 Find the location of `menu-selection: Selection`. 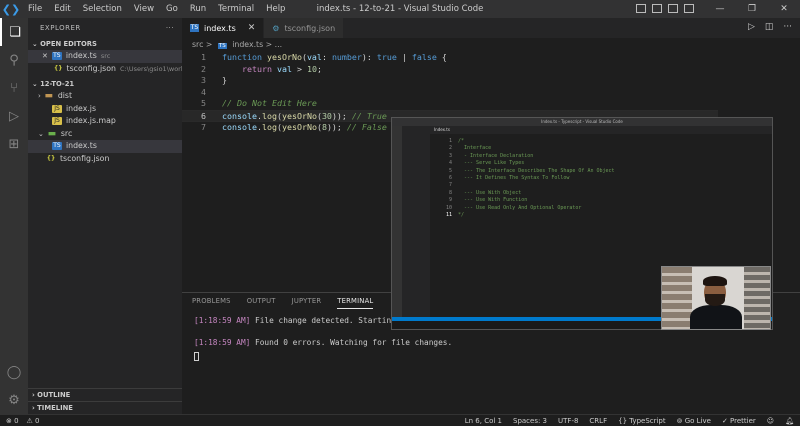

menu-selection: Selection is located at coordinates (102, 9).